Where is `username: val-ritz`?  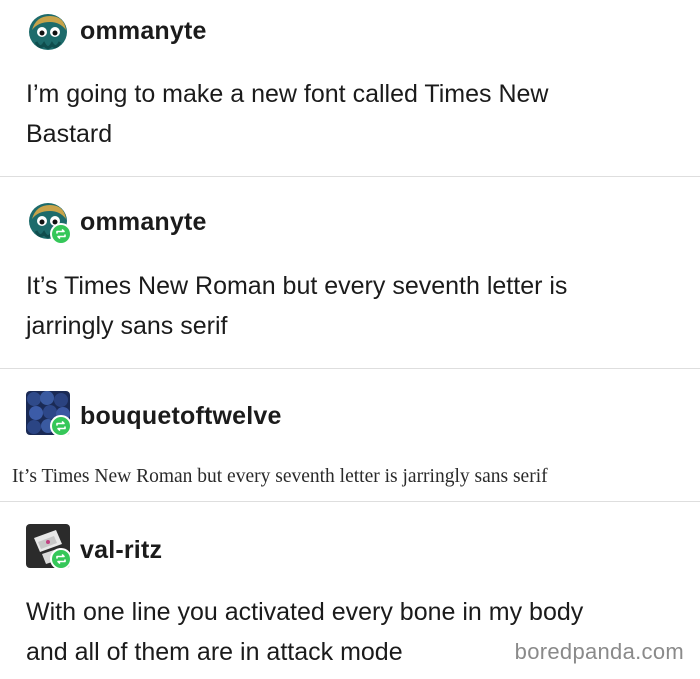
username: val-ritz is located at coordinates (121, 550).